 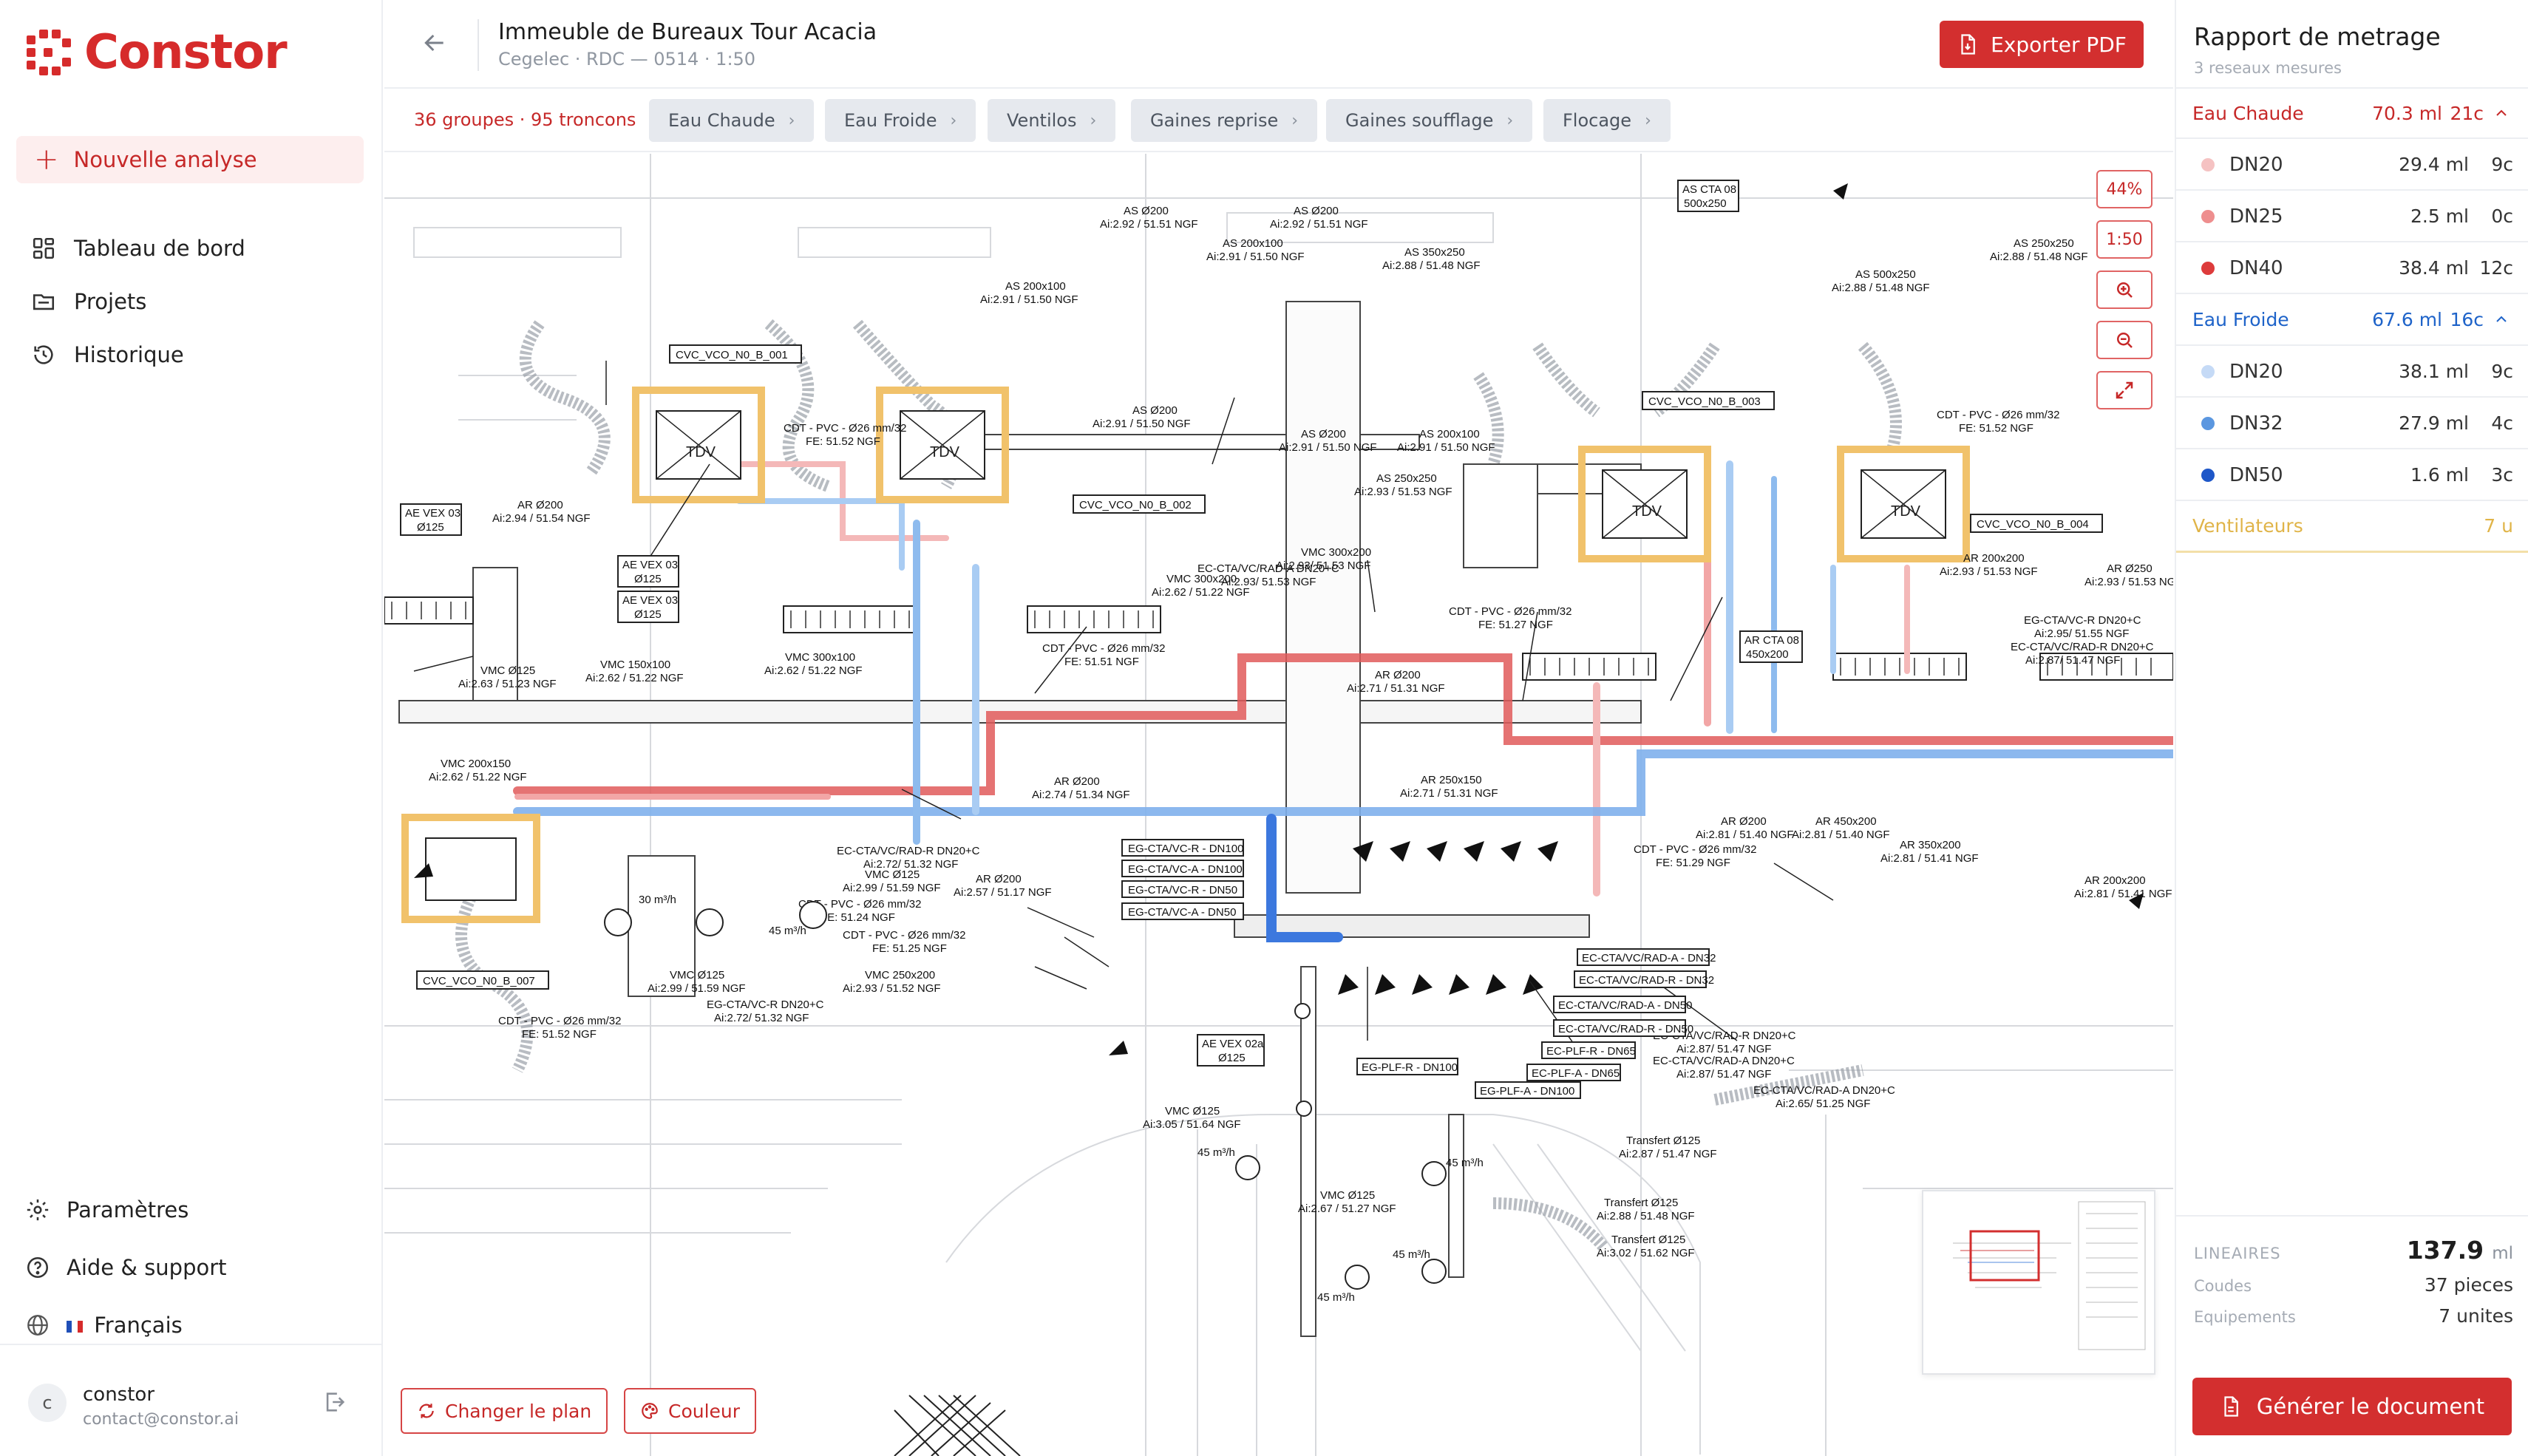 I want to click on ar-200-label: AR Ø200, so click(x=999, y=879).